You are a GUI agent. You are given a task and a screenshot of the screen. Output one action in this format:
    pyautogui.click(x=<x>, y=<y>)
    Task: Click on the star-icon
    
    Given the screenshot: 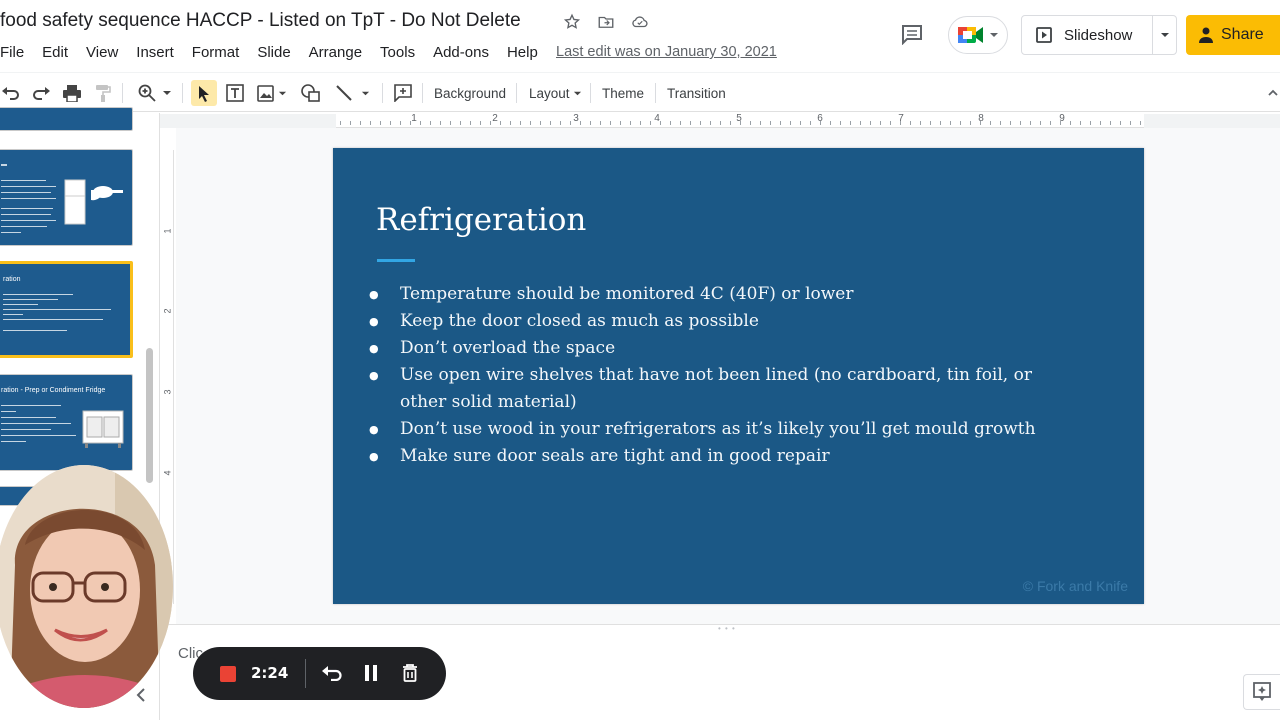 What is the action you would take?
    pyautogui.click(x=572, y=22)
    